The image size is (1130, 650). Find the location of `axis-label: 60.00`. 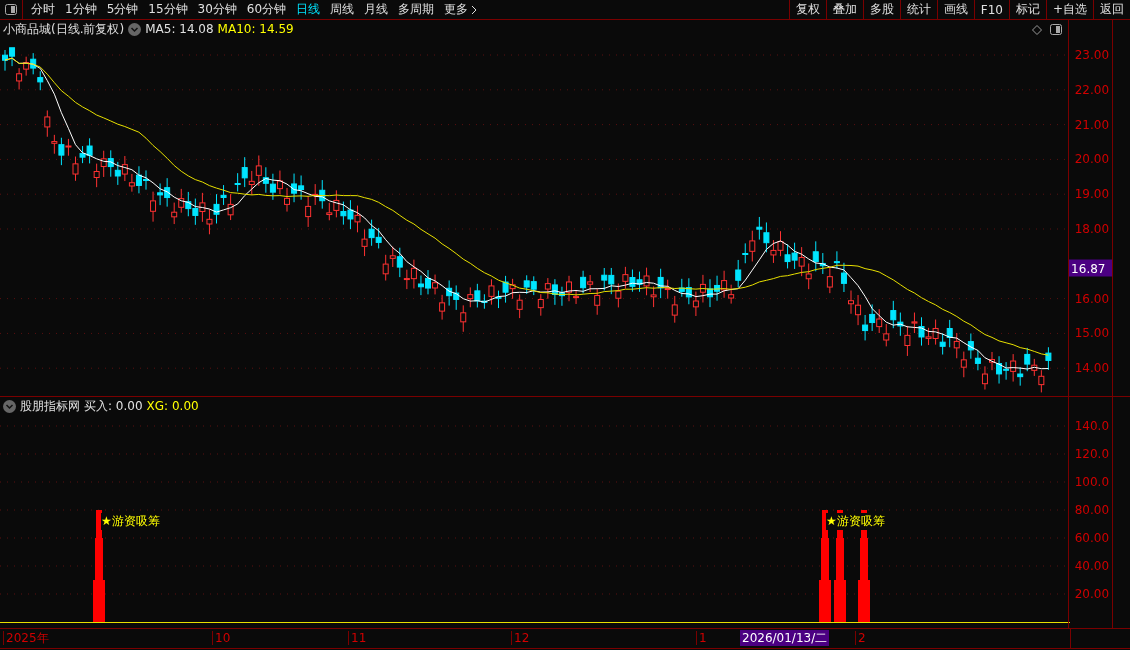

axis-label: 60.00 is located at coordinates (1092, 538).